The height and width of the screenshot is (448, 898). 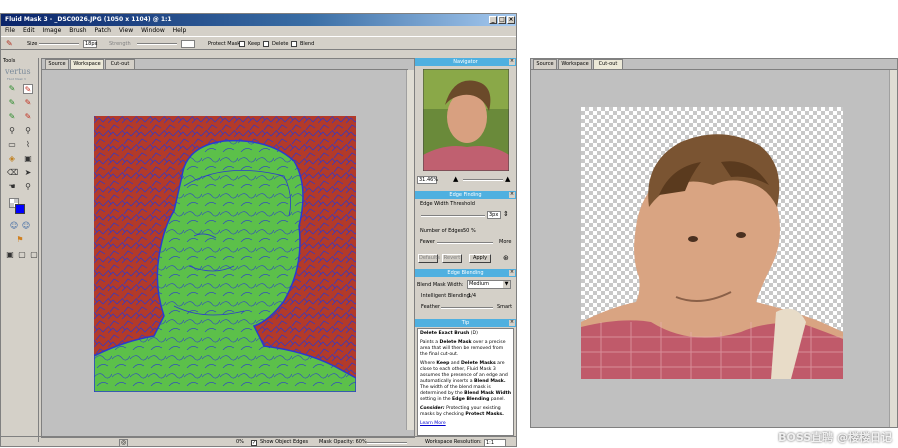 I want to click on rect-select-icon: ▭, so click(x=12, y=145).